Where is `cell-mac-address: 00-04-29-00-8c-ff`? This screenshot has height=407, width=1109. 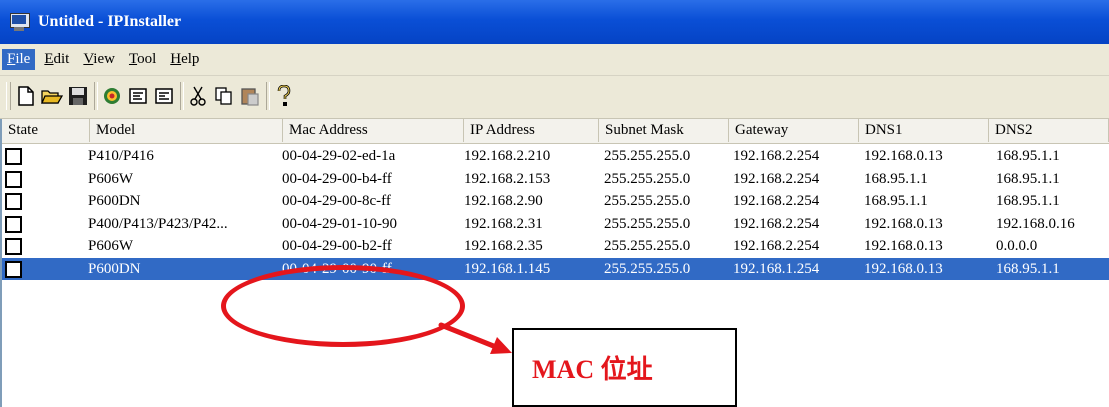 cell-mac-address: 00-04-29-00-8c-ff is located at coordinates (336, 201).